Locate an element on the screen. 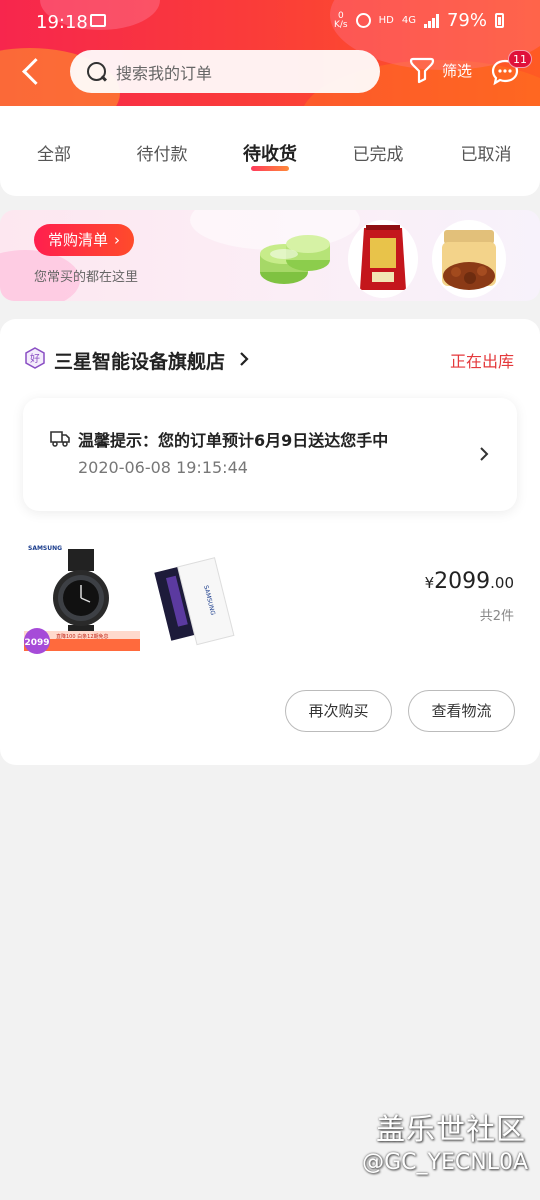  message-badge: 11 is located at coordinates (520, 59).